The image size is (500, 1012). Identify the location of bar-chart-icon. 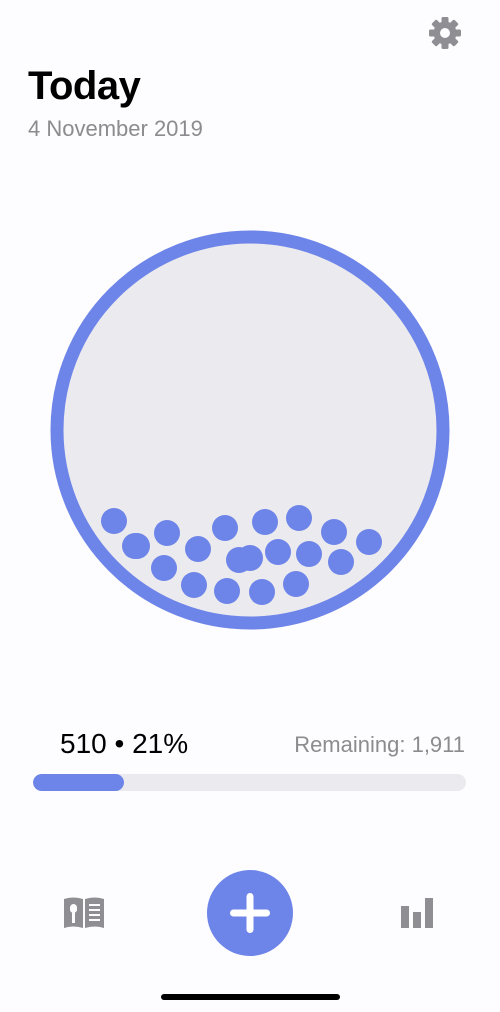
(417, 913).